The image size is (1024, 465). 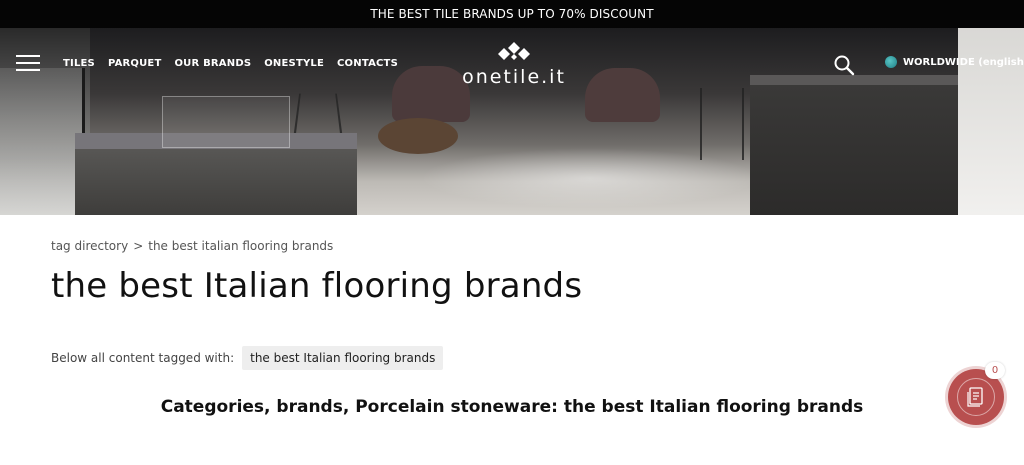 What do you see at coordinates (294, 63) in the screenshot?
I see `menu-item-onestyle: ONESTYLE` at bounding box center [294, 63].